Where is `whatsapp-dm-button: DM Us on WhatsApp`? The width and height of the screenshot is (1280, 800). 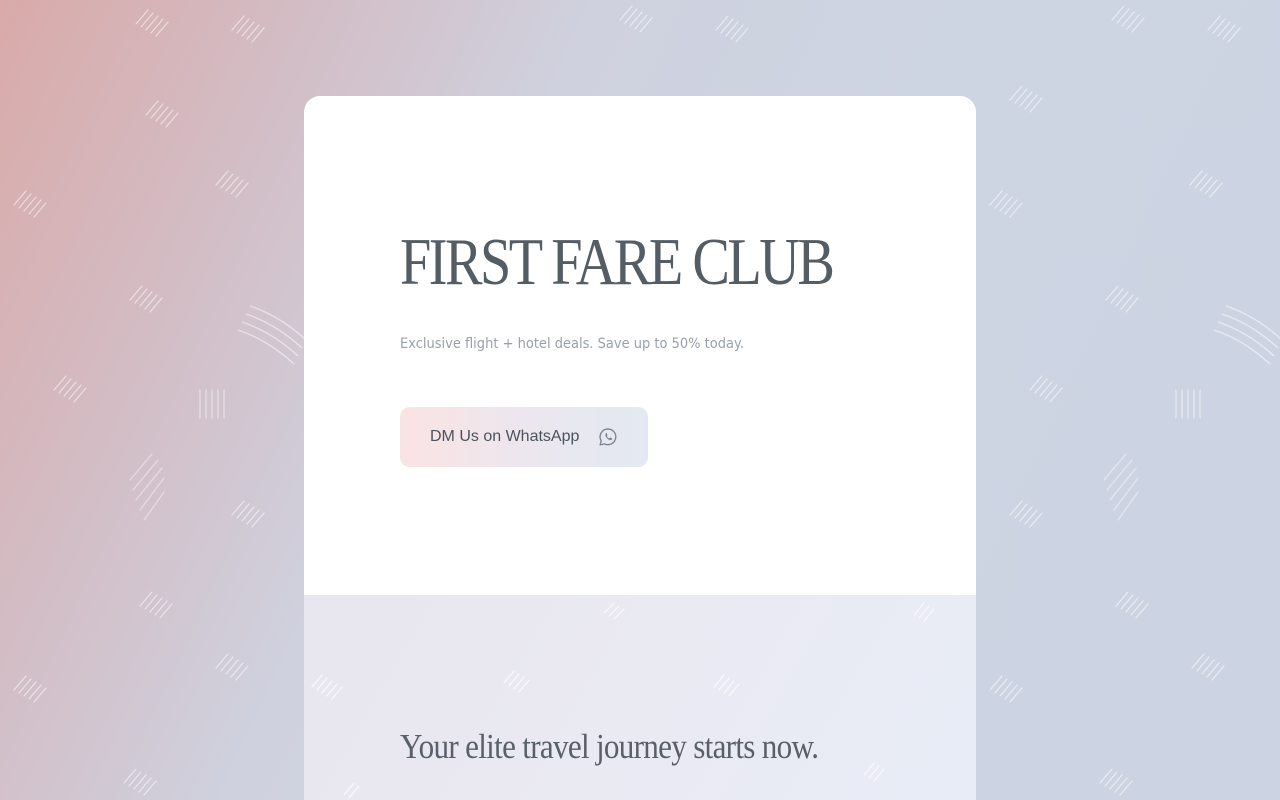
whatsapp-dm-button: DM Us on WhatsApp is located at coordinates (524, 437).